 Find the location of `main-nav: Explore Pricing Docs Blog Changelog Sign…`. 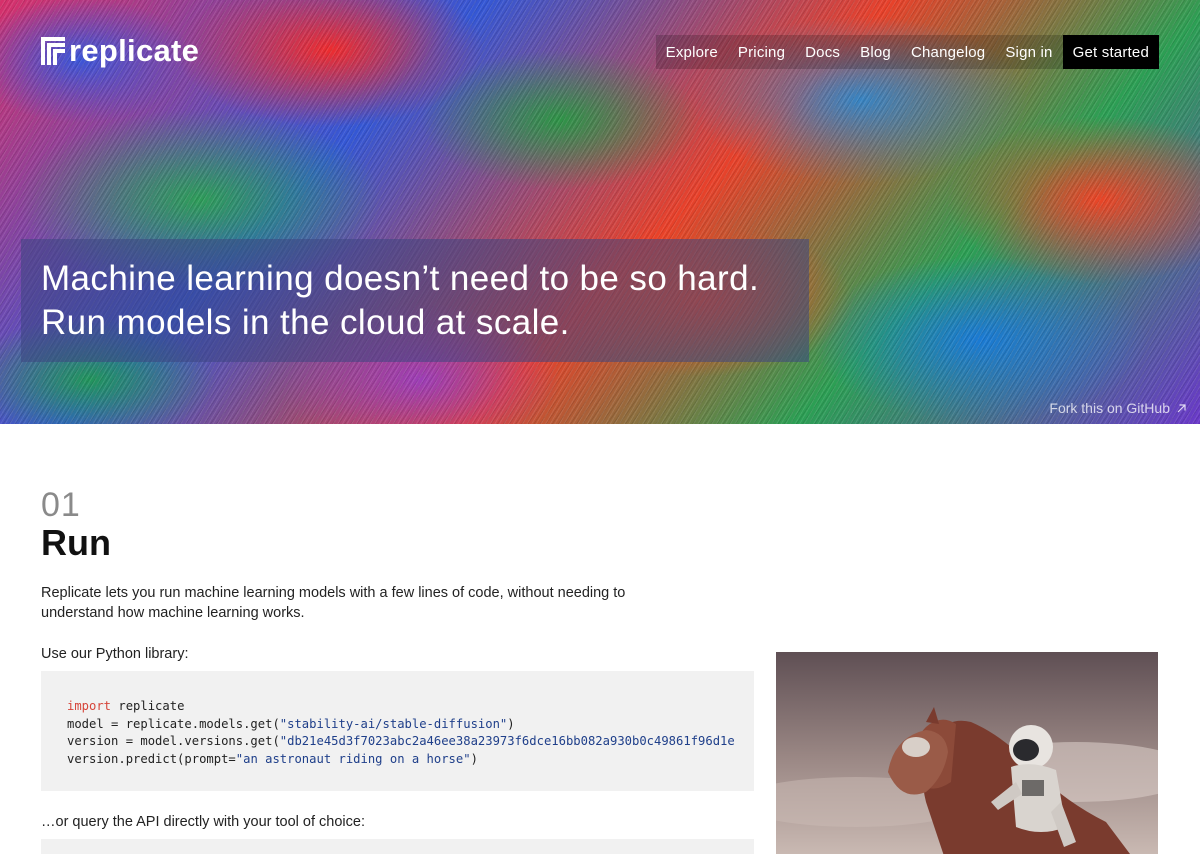

main-nav: Explore Pricing Docs Blog Changelog Sign… is located at coordinates (907, 52).